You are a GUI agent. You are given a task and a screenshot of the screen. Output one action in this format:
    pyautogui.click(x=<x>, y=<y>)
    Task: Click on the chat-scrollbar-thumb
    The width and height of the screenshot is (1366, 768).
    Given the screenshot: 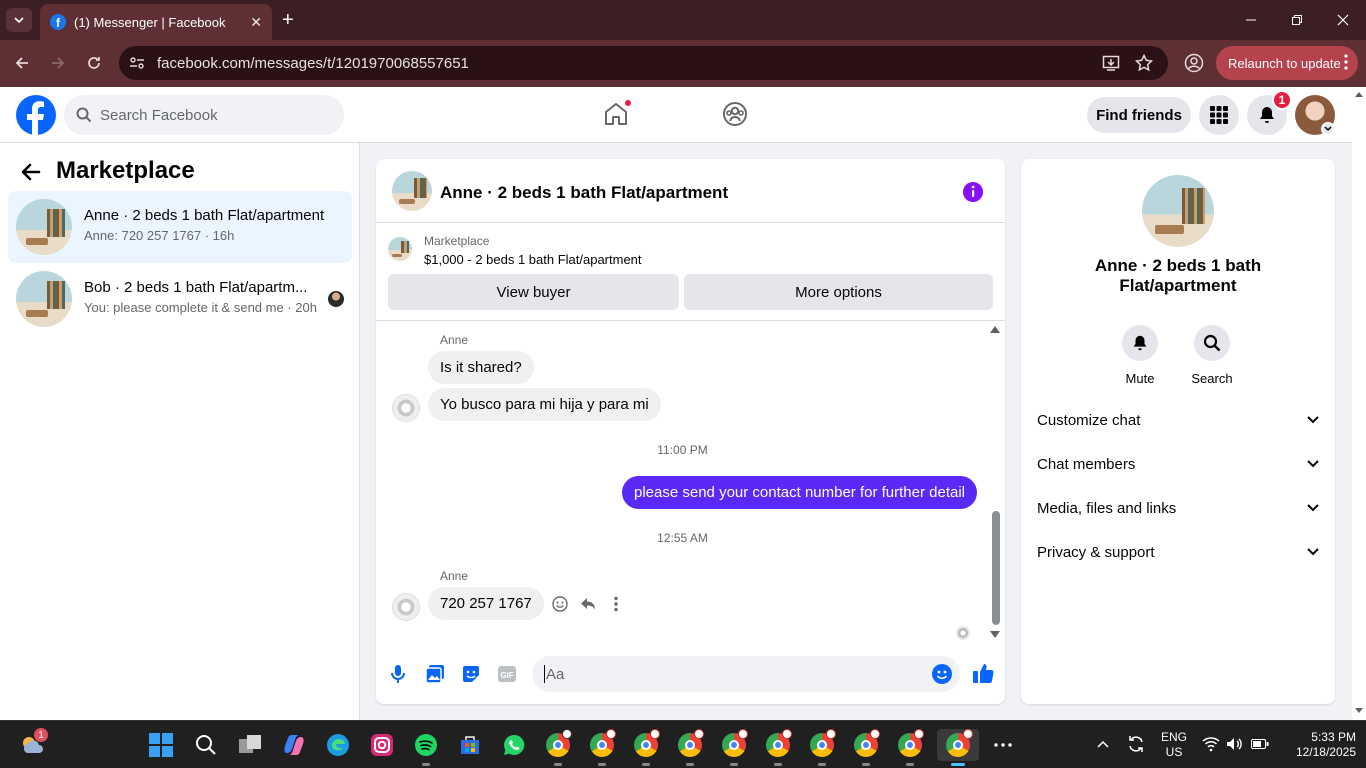 What is the action you would take?
    pyautogui.click(x=996, y=568)
    